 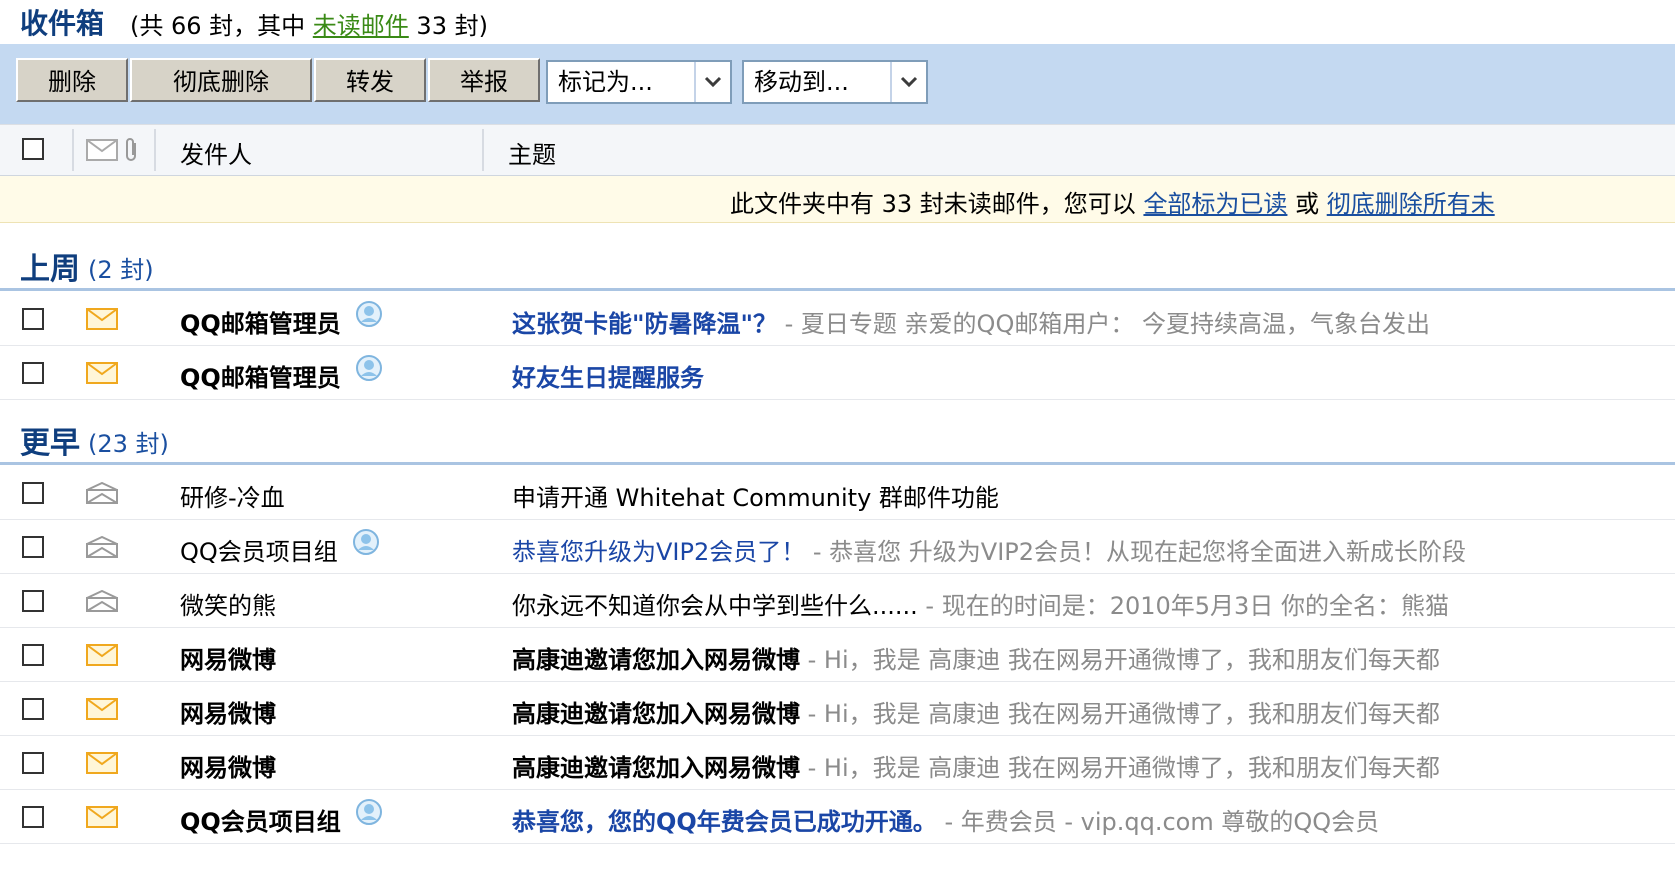 I want to click on preview-text: - 年费会员 - vip.qq.com 尊敬的QQ会员, so click(x=1158, y=822).